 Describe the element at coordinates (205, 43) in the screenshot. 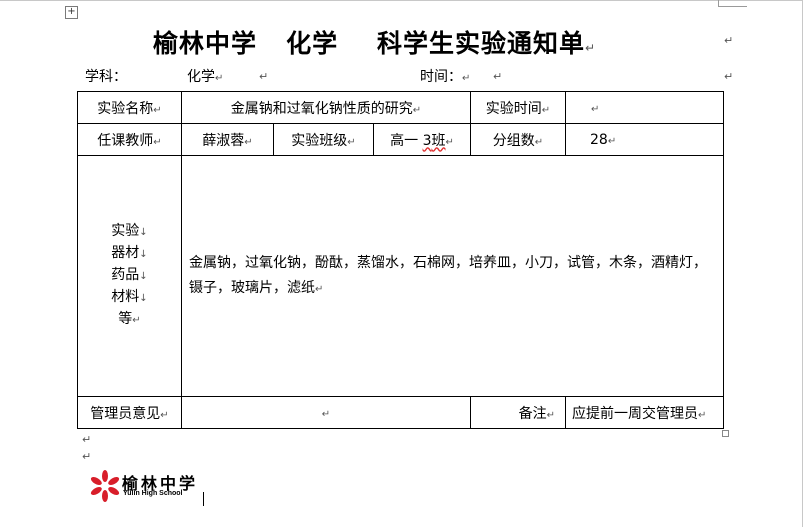

I see `title-school: 榆林中学` at that location.